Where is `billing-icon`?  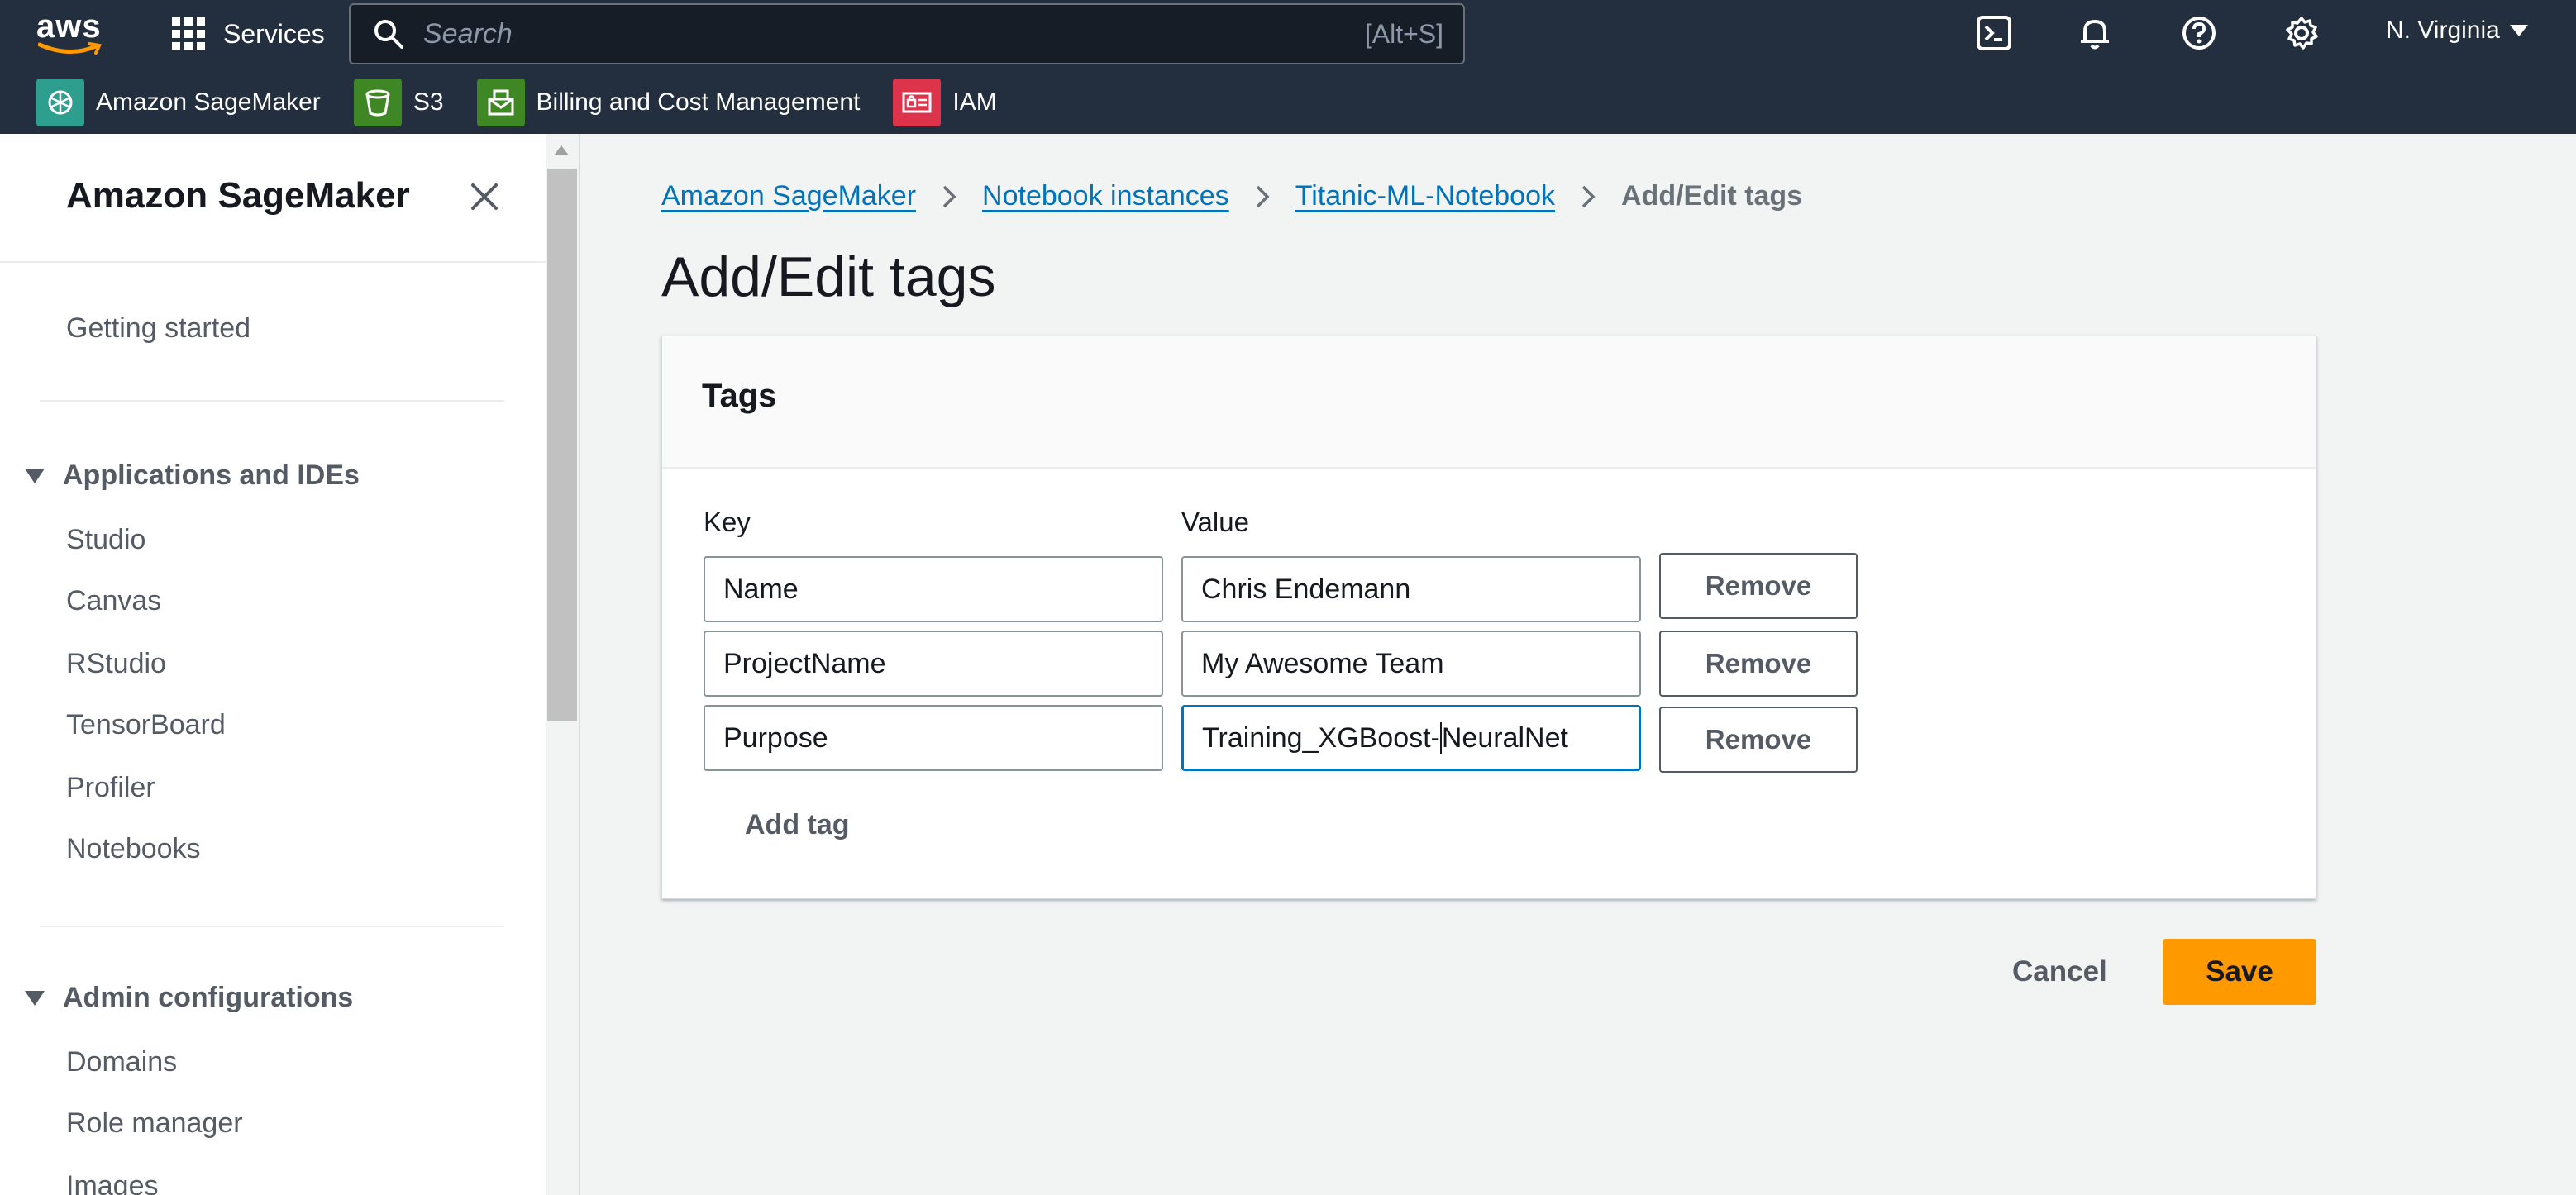 billing-icon is located at coordinates (500, 102).